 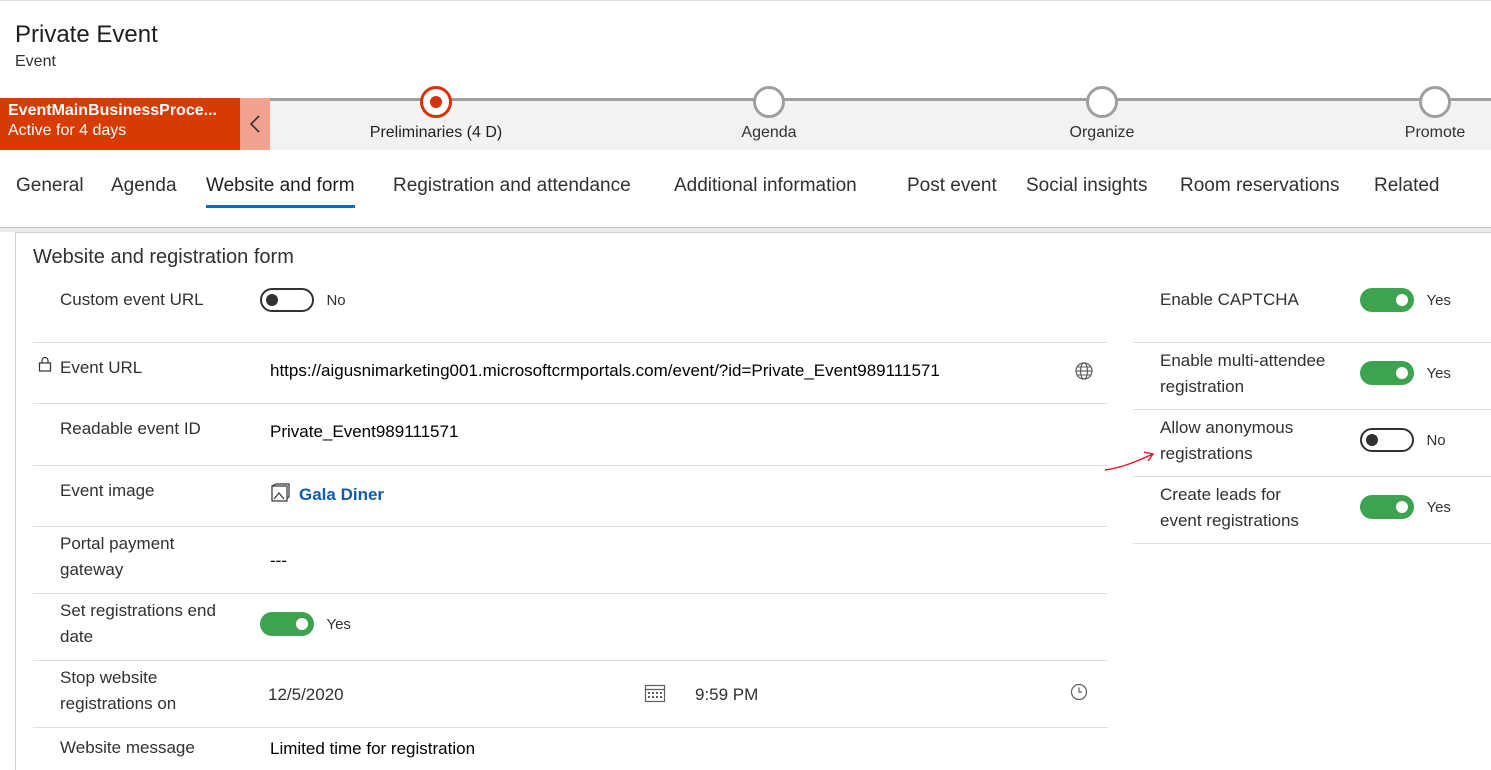 I want to click on field-label: Enable multi-attendee registration, so click(x=1243, y=373).